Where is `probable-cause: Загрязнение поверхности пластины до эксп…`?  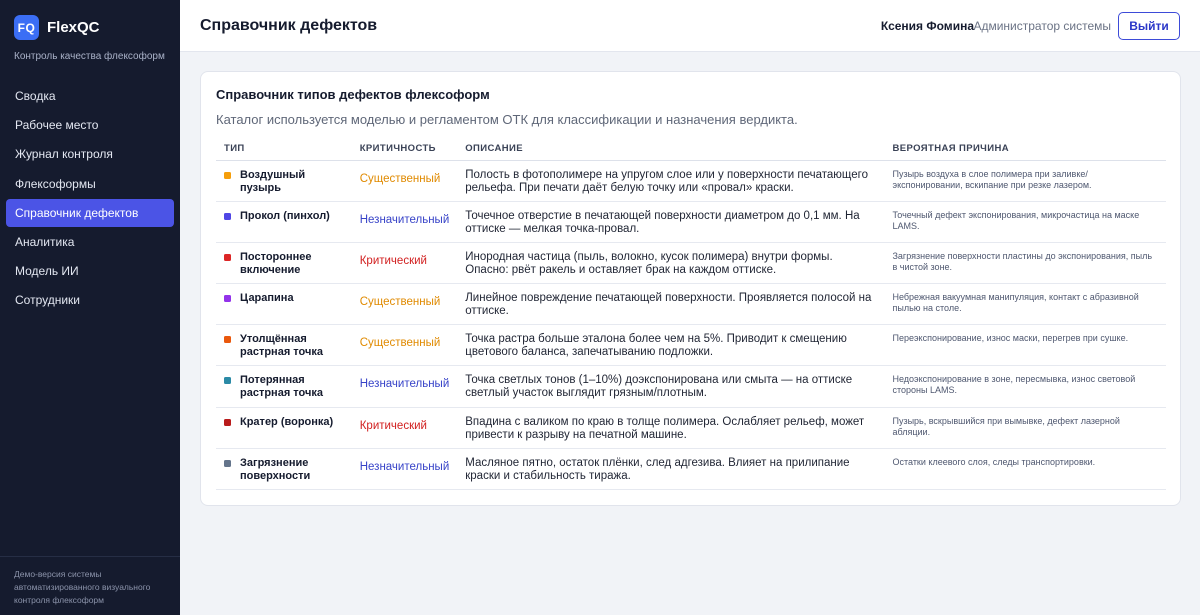
probable-cause: Загрязнение поверхности пластины до эксп… is located at coordinates (1022, 261).